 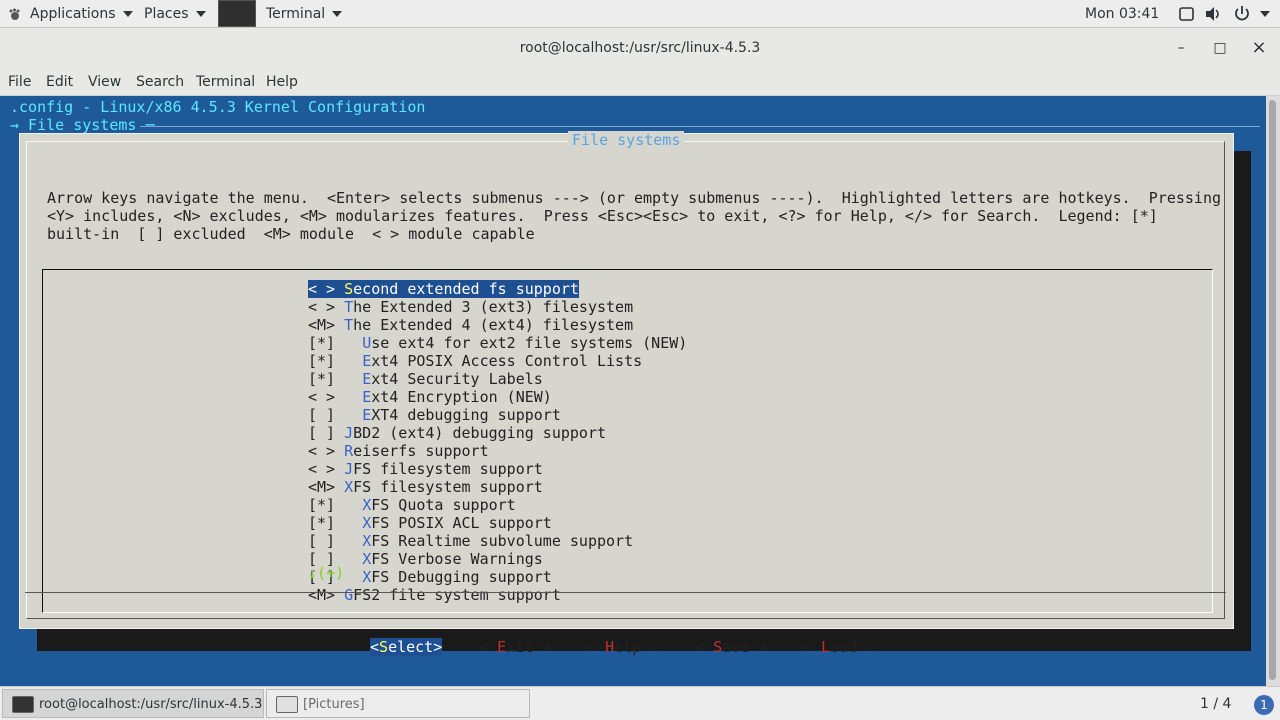 I want to click on dialog-title: File systems, so click(x=626, y=140).